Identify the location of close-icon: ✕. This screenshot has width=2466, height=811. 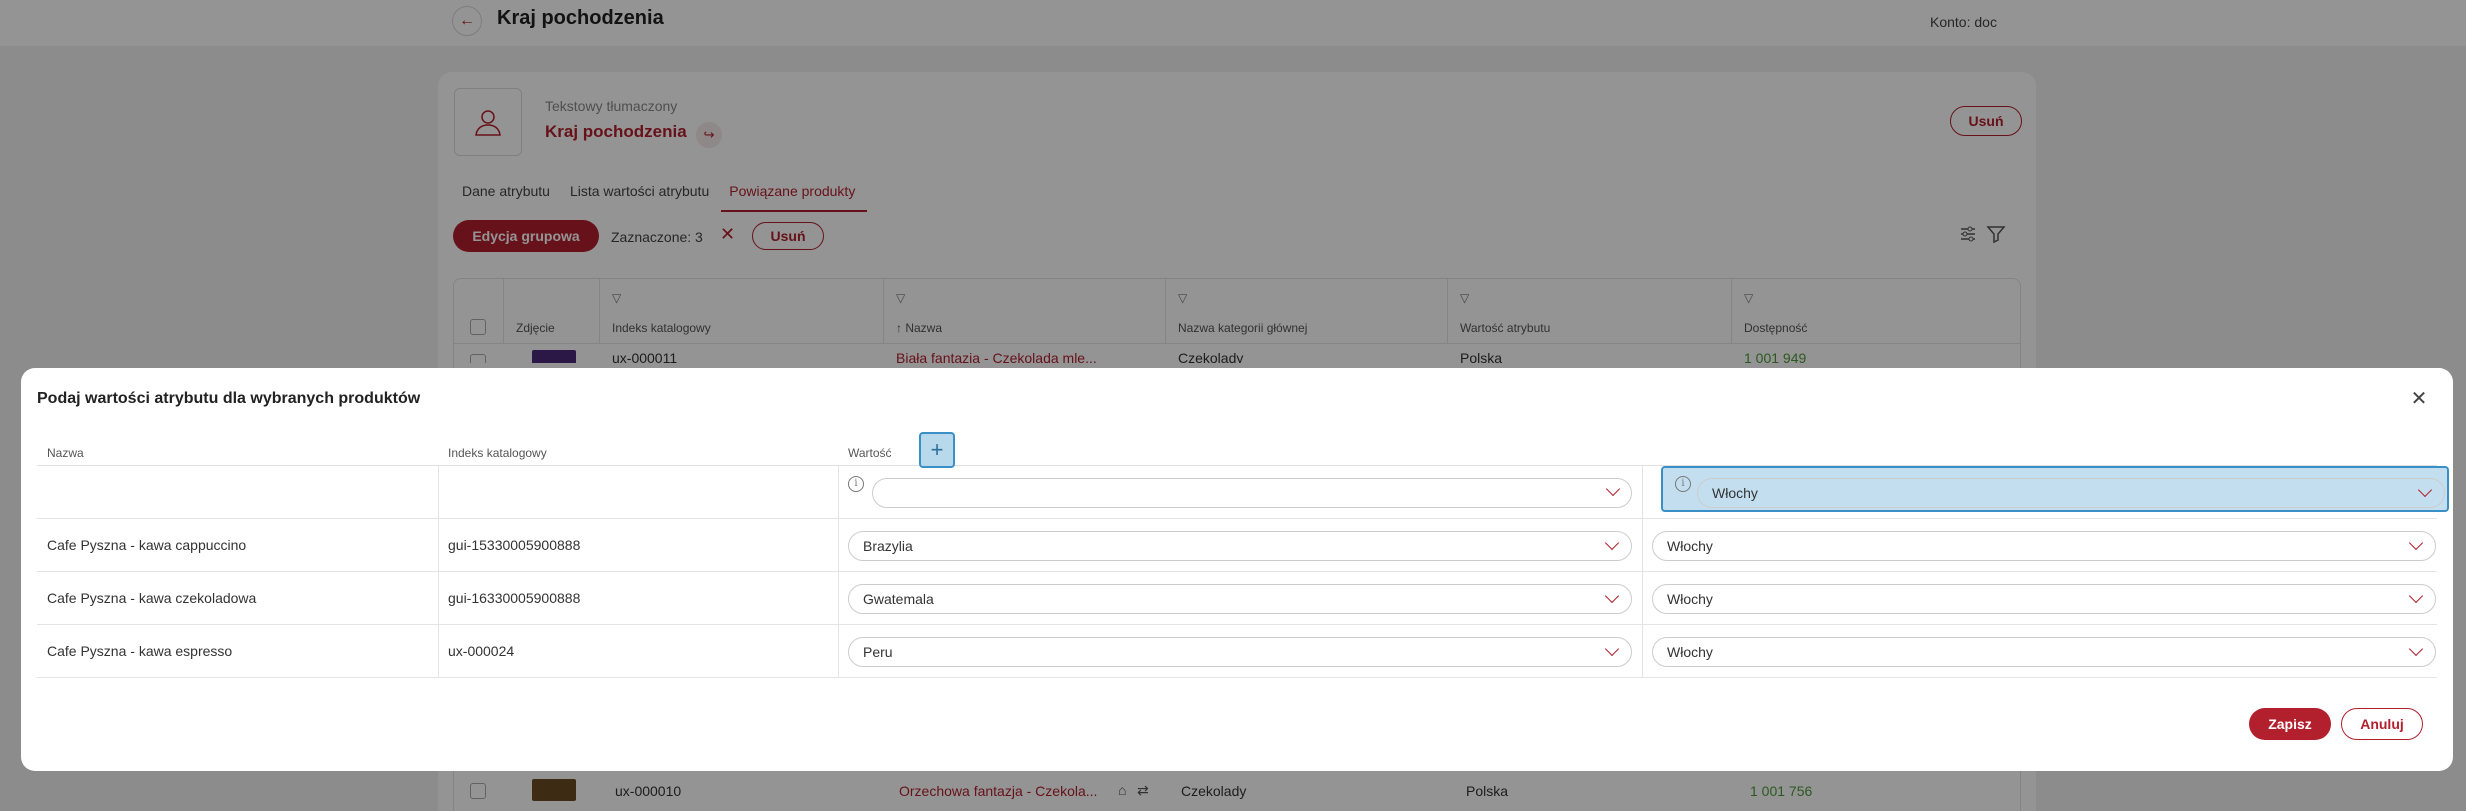
(2419, 398).